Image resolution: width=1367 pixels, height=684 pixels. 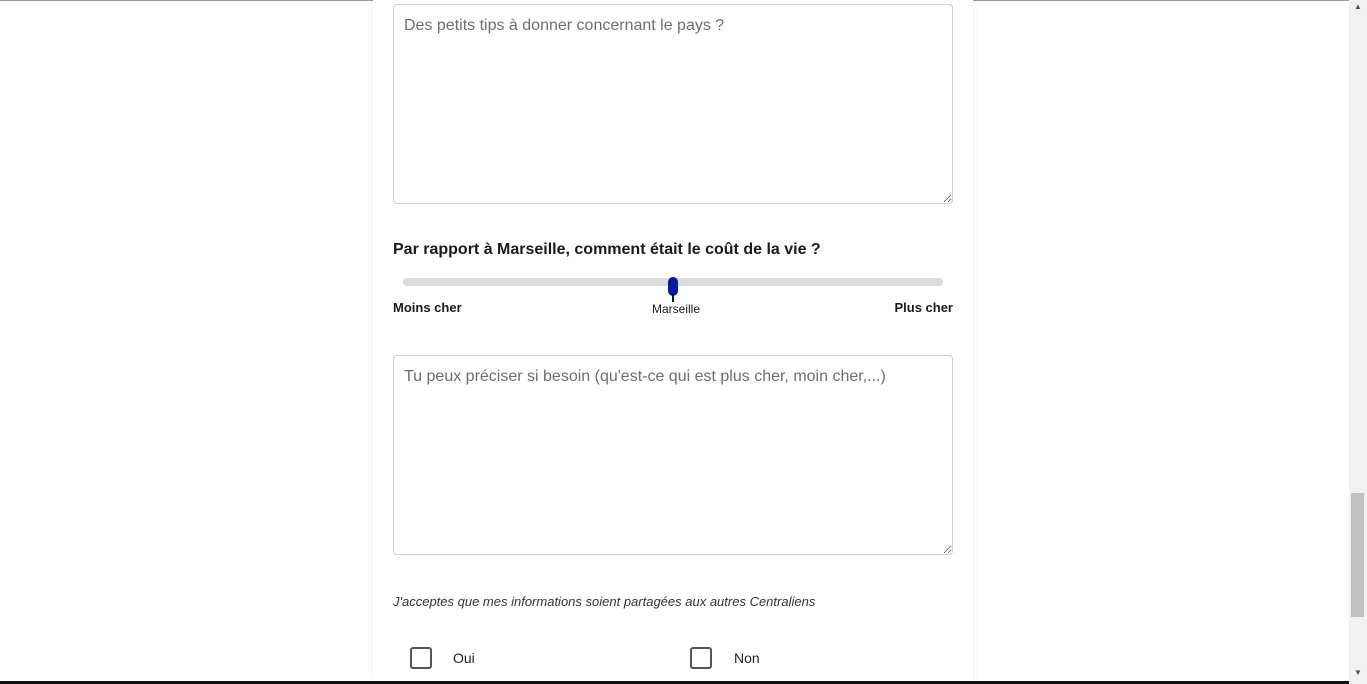 What do you see at coordinates (464, 658) in the screenshot?
I see `consent-yes-label: Oui` at bounding box center [464, 658].